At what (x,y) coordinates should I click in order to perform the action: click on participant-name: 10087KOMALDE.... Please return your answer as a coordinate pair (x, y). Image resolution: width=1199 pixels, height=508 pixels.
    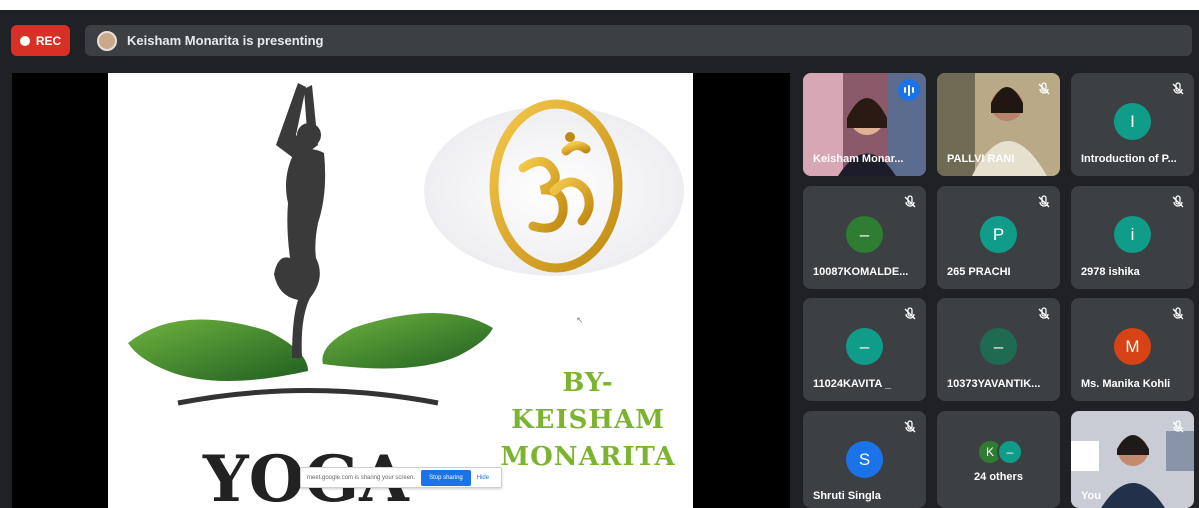
    Looking at the image, I should click on (861, 272).